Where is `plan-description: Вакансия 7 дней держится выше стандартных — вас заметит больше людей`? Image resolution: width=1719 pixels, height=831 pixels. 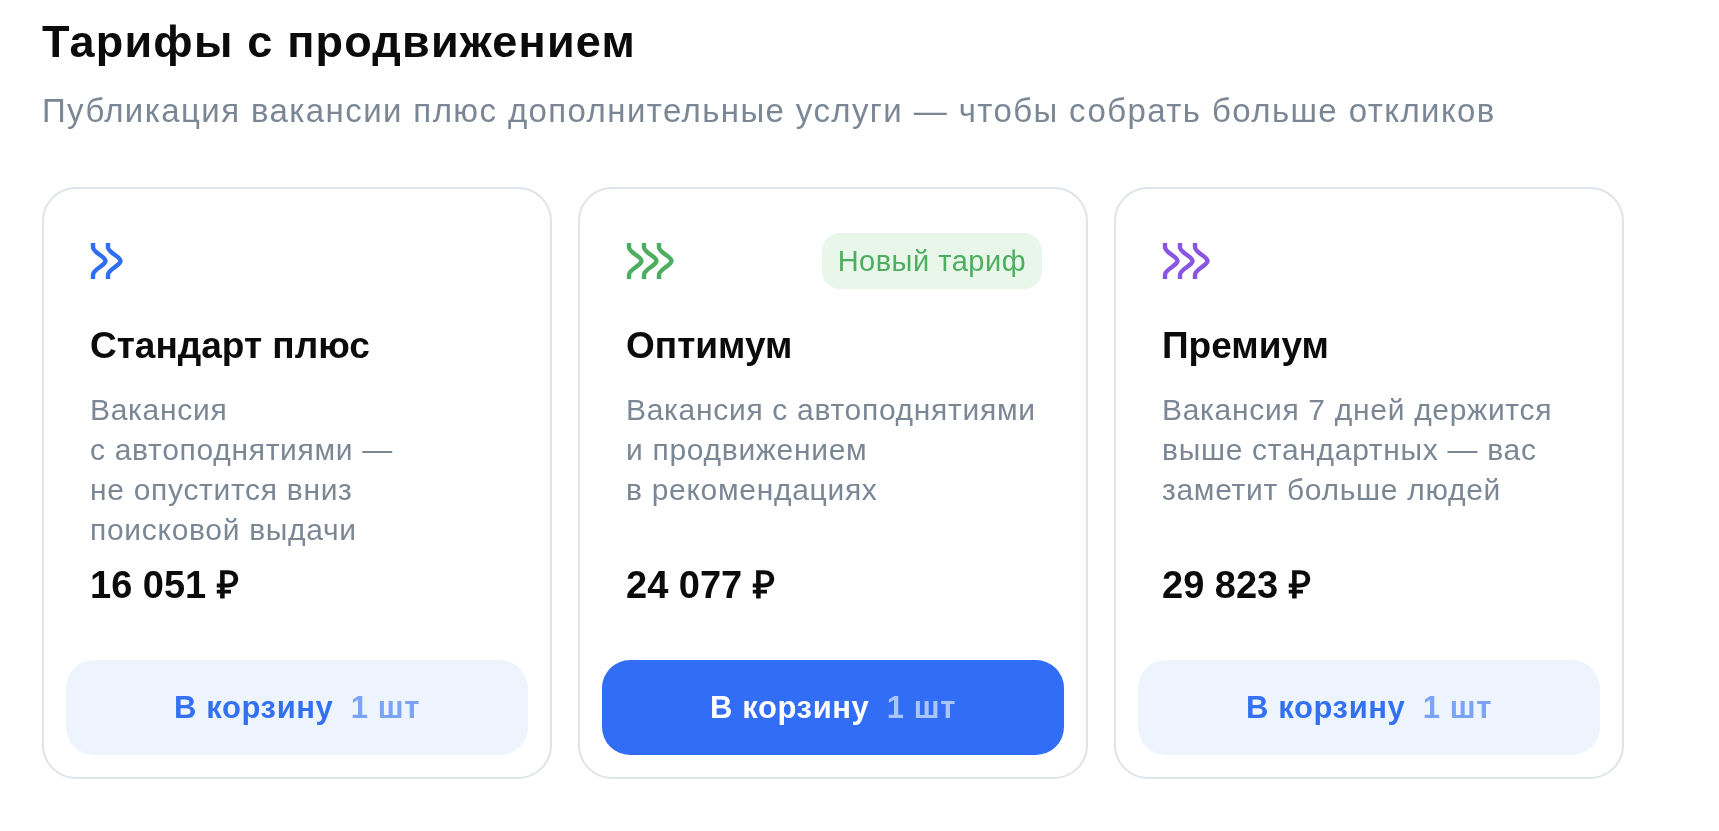
plan-description: Вакансия 7 дней держится выше стандартных — вас заметит больше людей is located at coordinates (1357, 450).